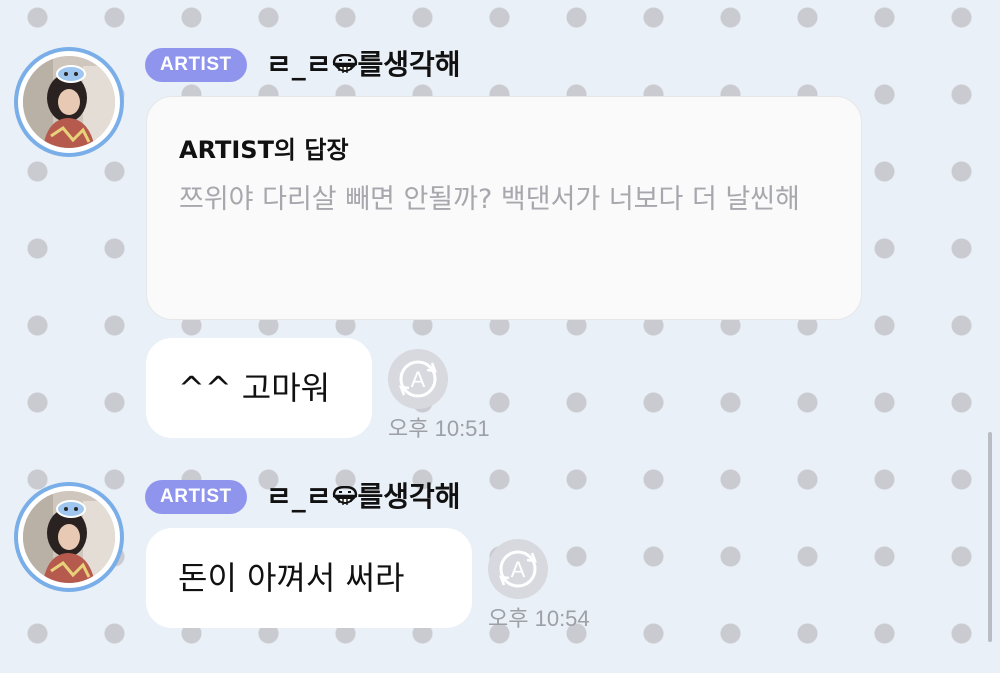 The width and height of the screenshot is (1000, 673). Describe the element at coordinates (254, 388) in the screenshot. I see `message-text: ^^ 고마워` at that location.